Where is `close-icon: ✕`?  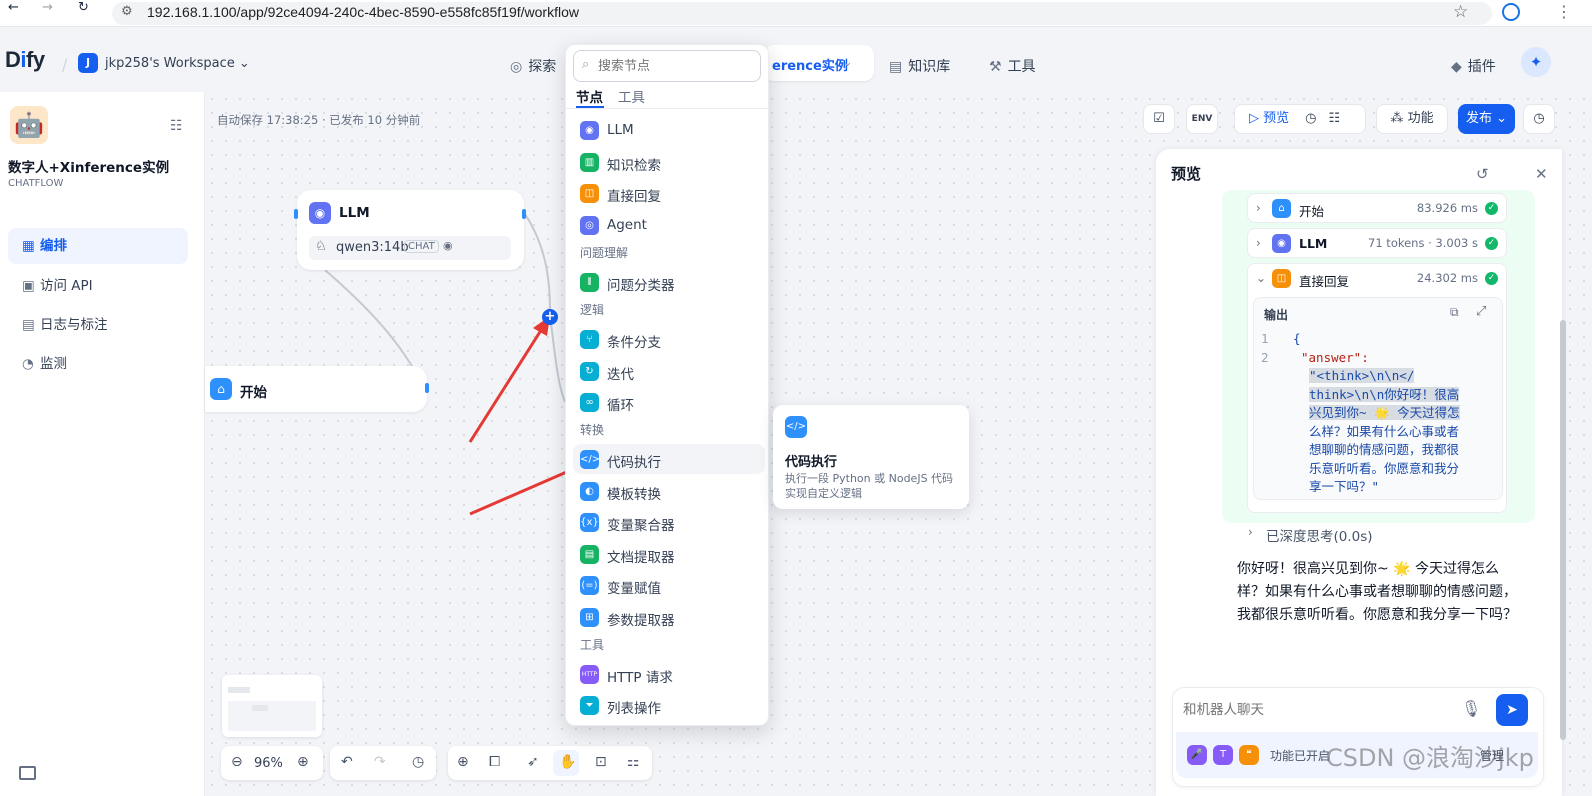
close-icon: ✕ is located at coordinates (1541, 174).